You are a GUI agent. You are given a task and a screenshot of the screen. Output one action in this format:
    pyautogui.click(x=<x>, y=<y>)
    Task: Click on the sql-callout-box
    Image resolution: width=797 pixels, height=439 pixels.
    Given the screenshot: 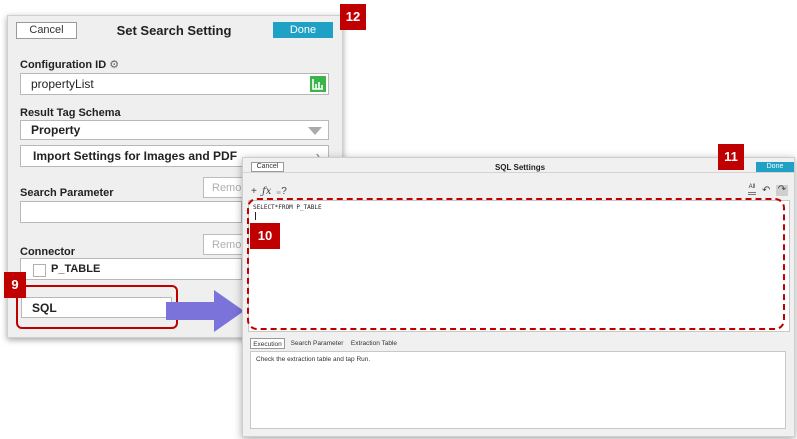 What is the action you would take?
    pyautogui.click(x=97, y=307)
    